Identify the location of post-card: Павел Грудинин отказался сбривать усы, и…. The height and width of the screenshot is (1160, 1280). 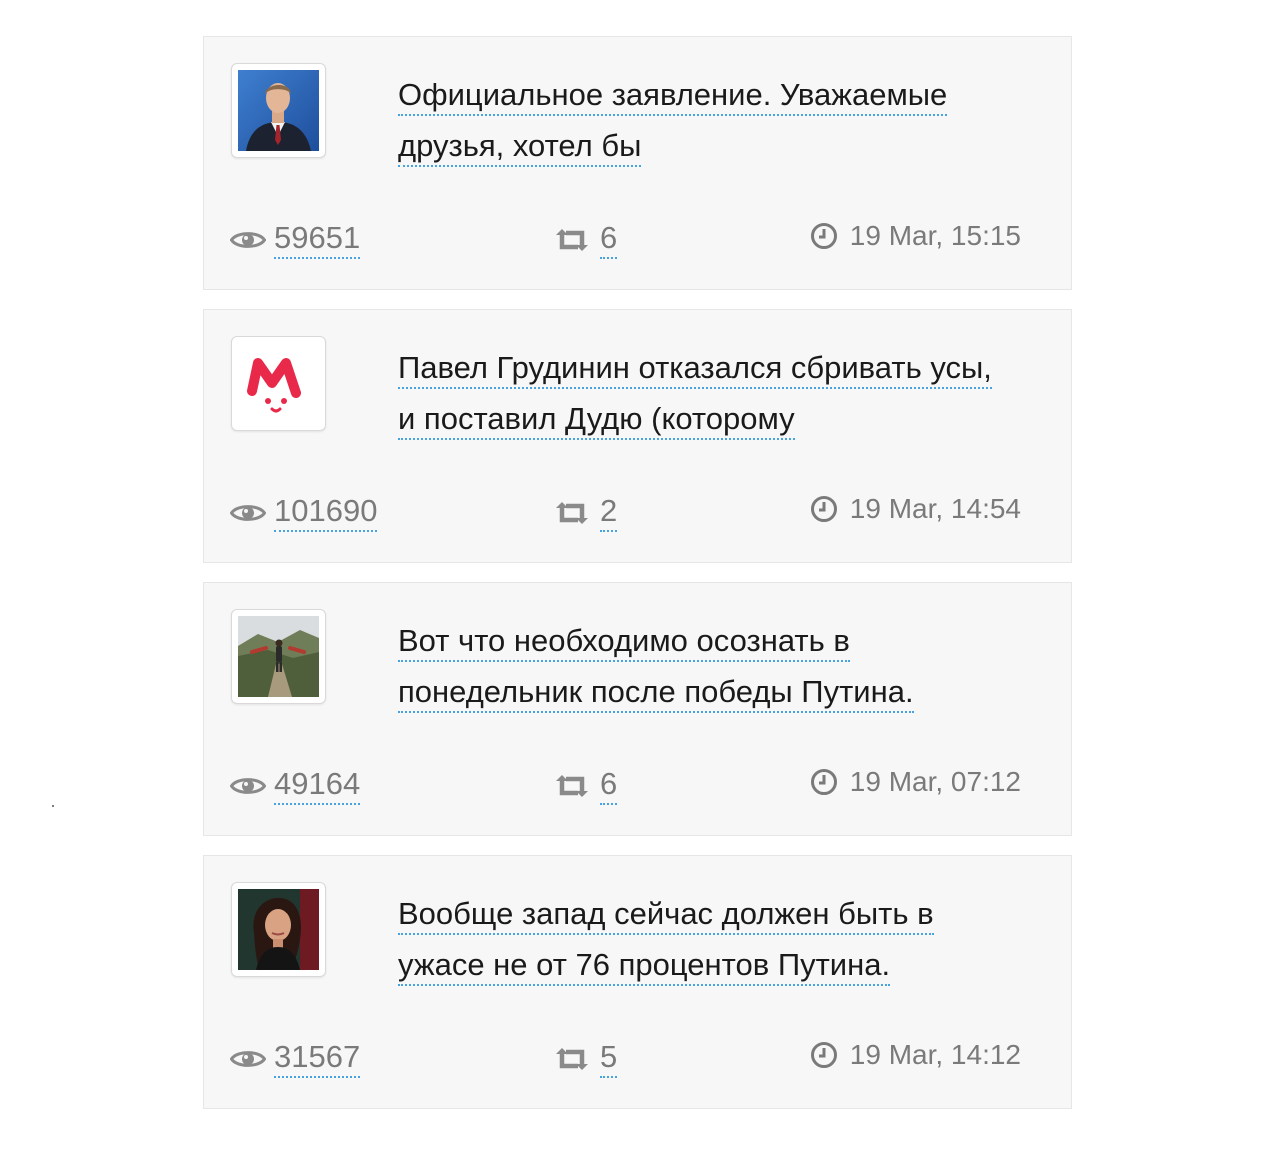
(637, 436).